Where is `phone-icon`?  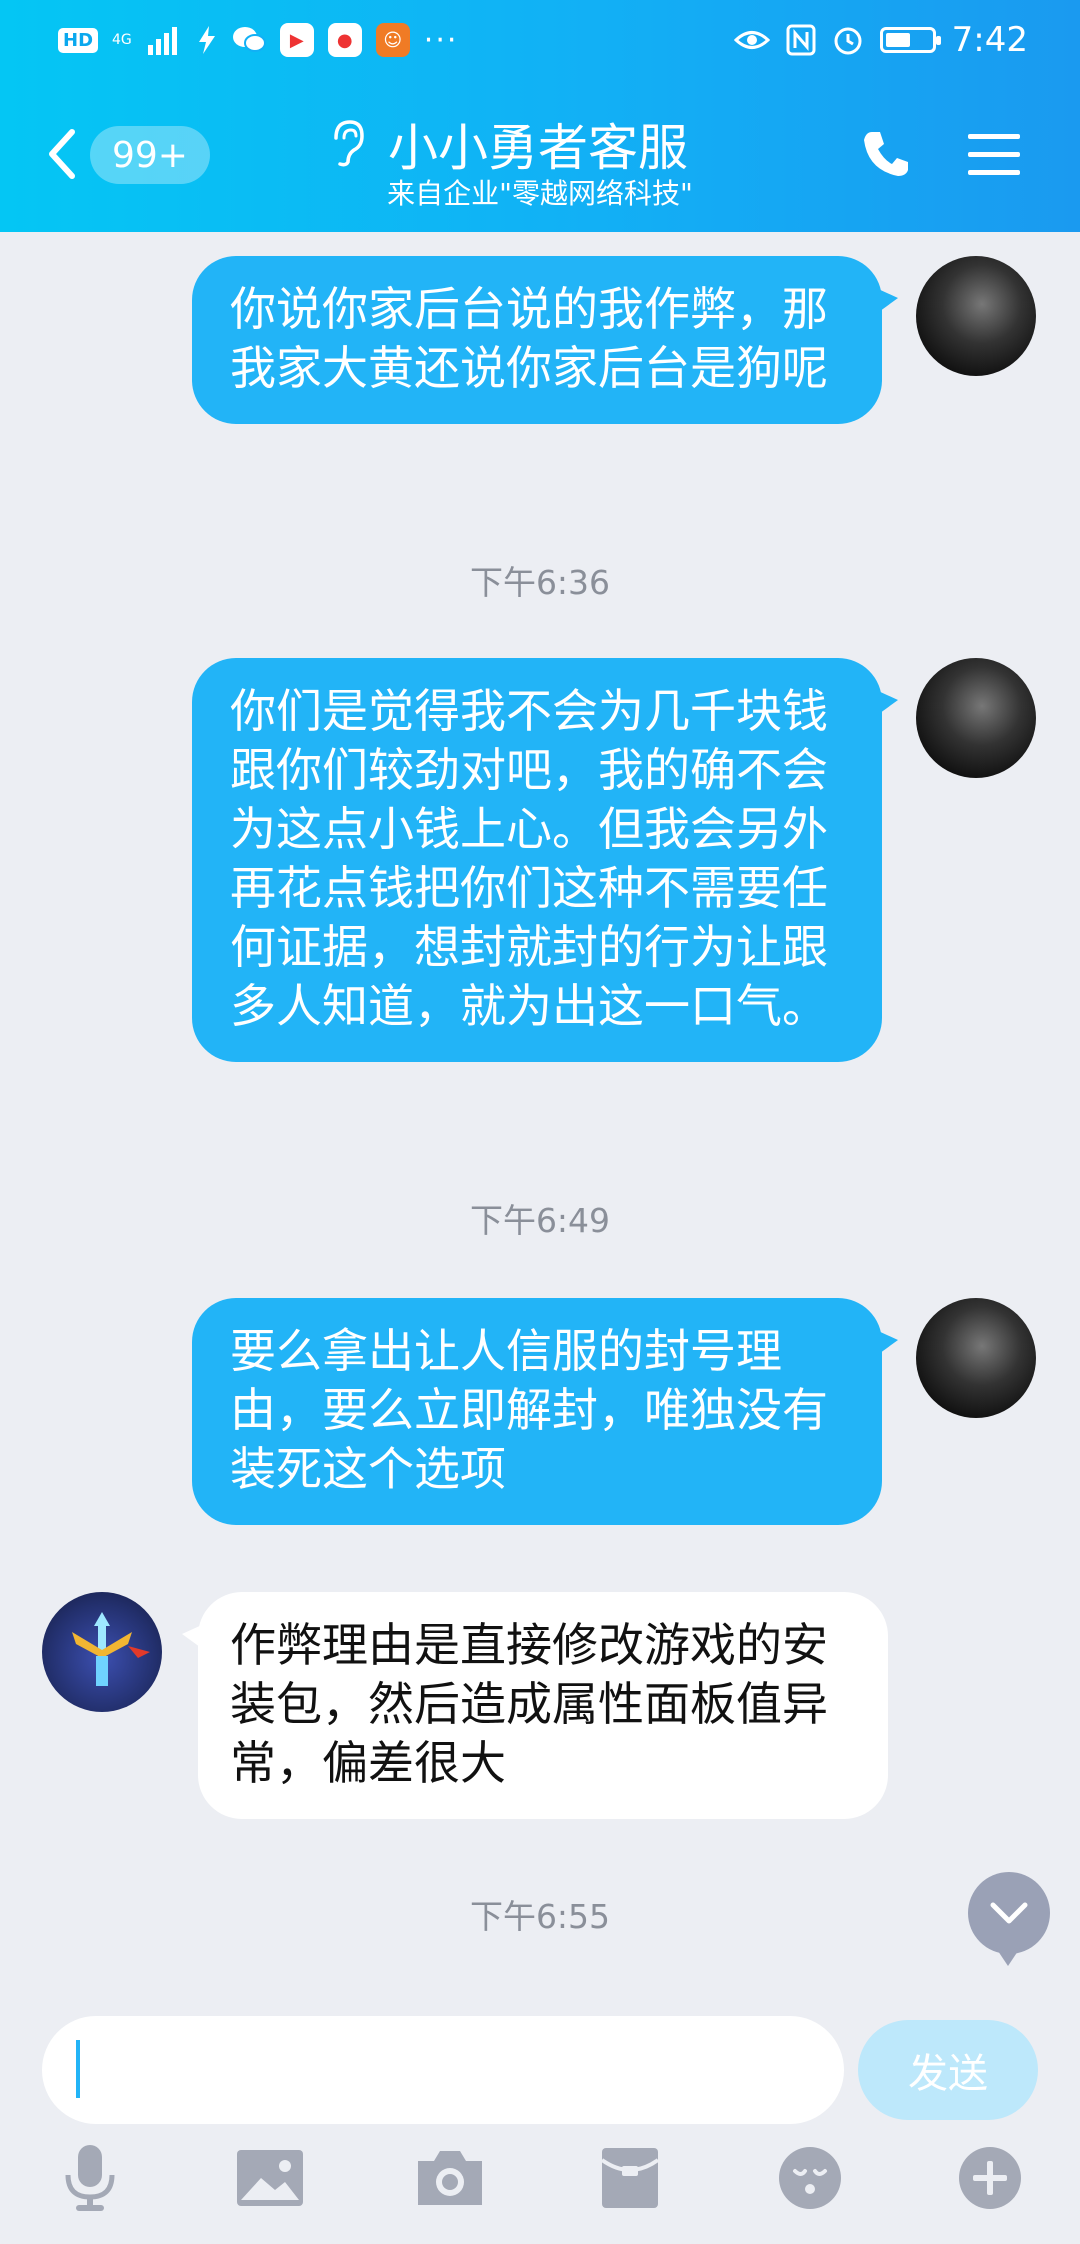 phone-icon is located at coordinates (886, 154).